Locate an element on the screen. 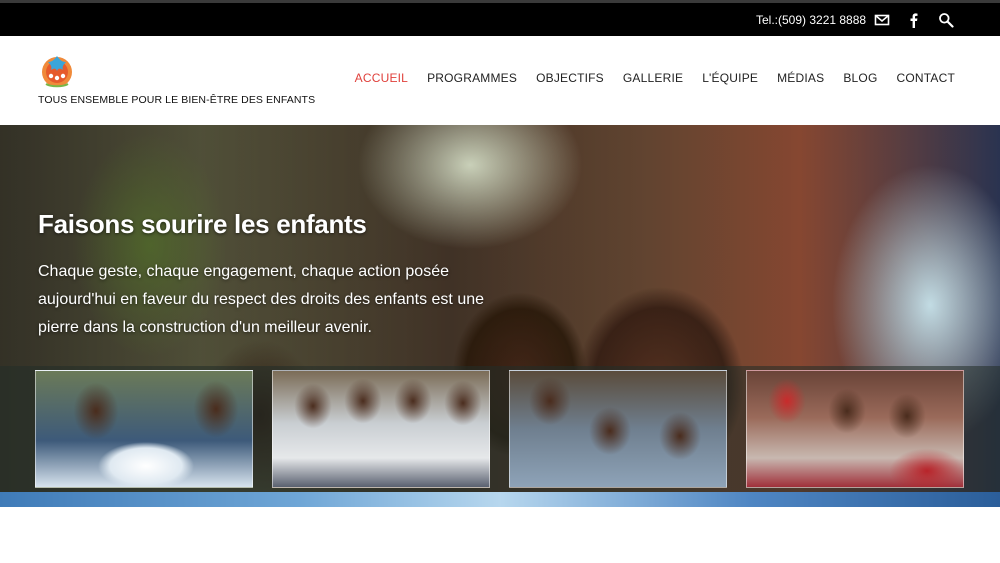 The image size is (1000, 563). nav-item-gallerie: GALLERIE is located at coordinates (653, 78).